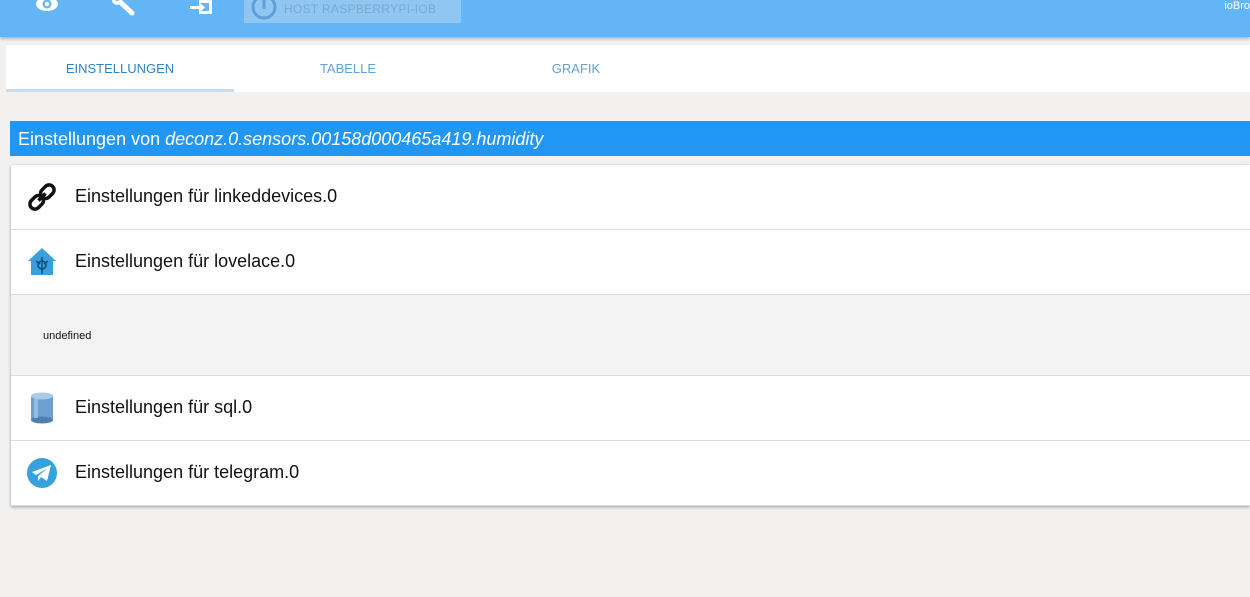  I want to click on header-prefix: Einstellungen von, so click(92, 139).